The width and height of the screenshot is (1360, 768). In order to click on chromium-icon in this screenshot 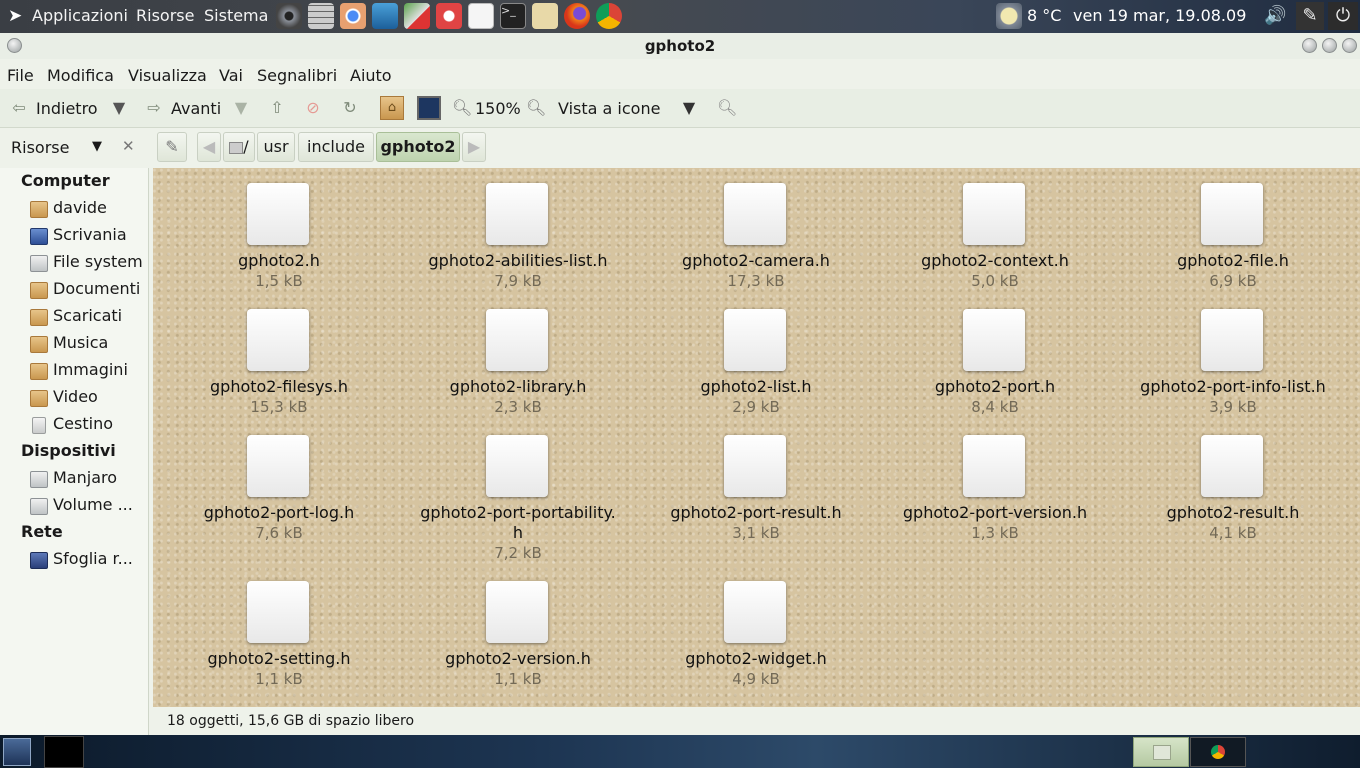, I will do `click(353, 16)`.